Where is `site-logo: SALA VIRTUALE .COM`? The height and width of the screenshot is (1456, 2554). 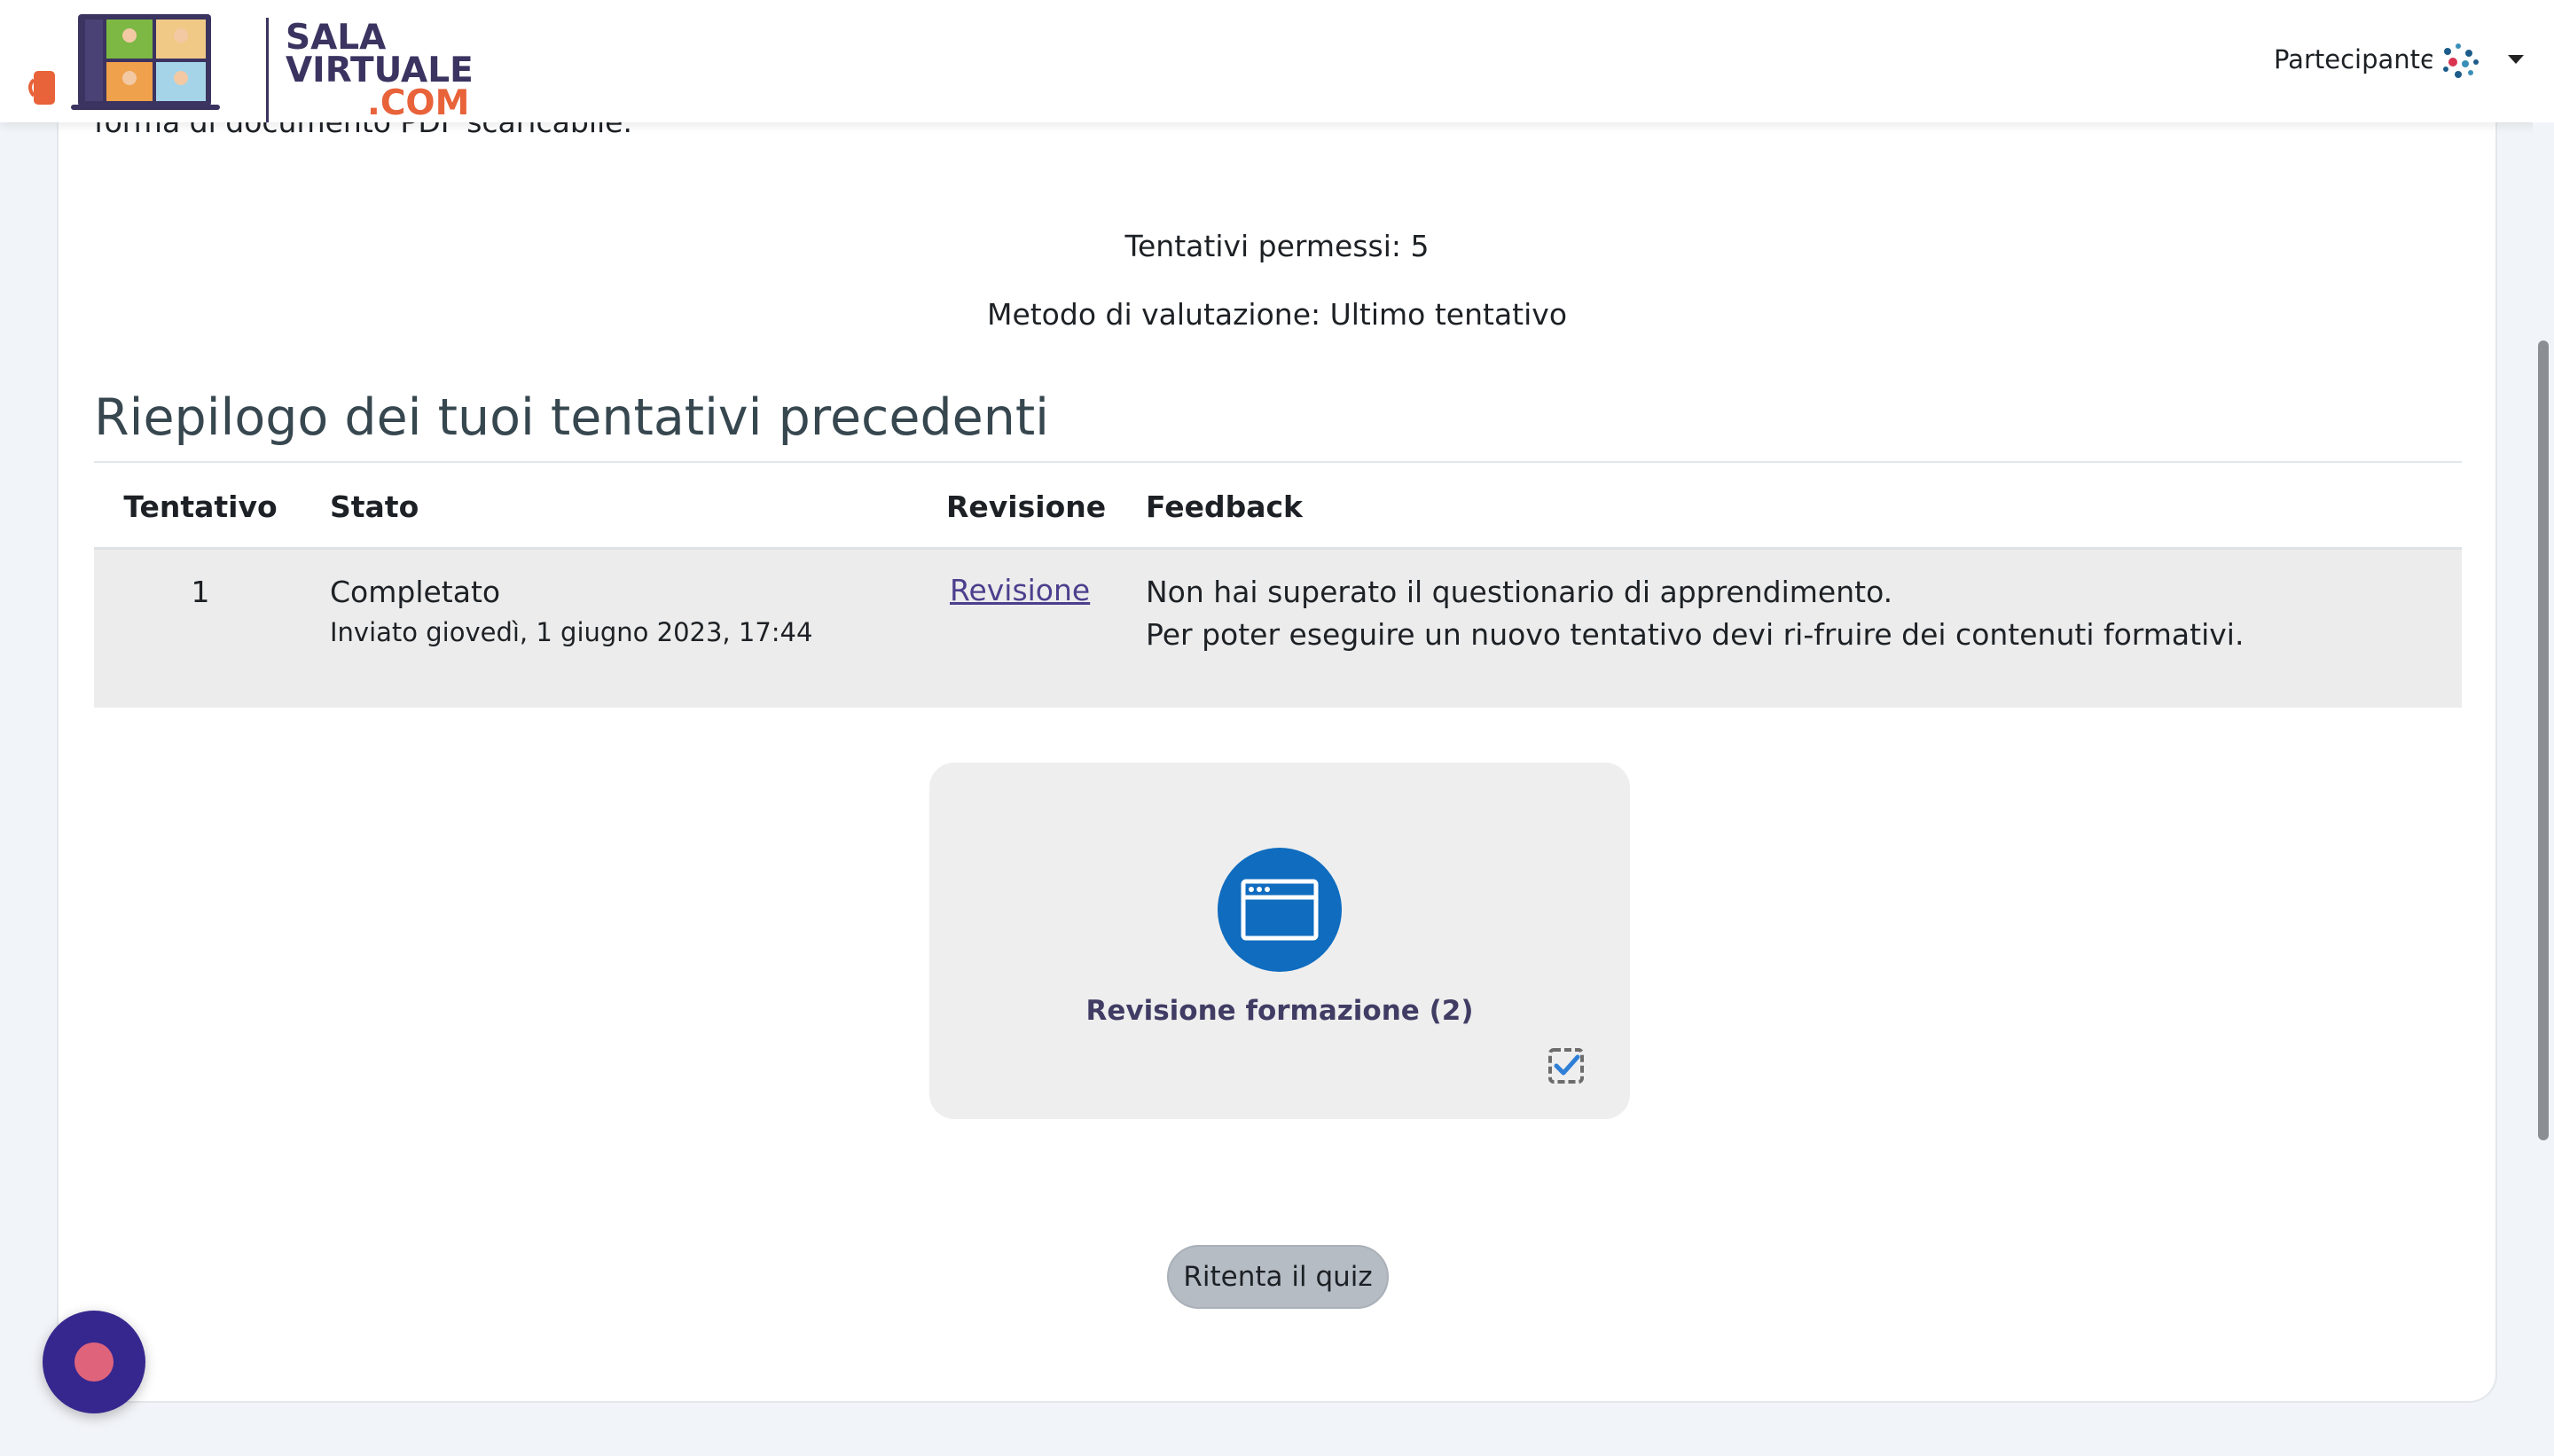 site-logo: SALA VIRTUALE .COM is located at coordinates (250, 65).